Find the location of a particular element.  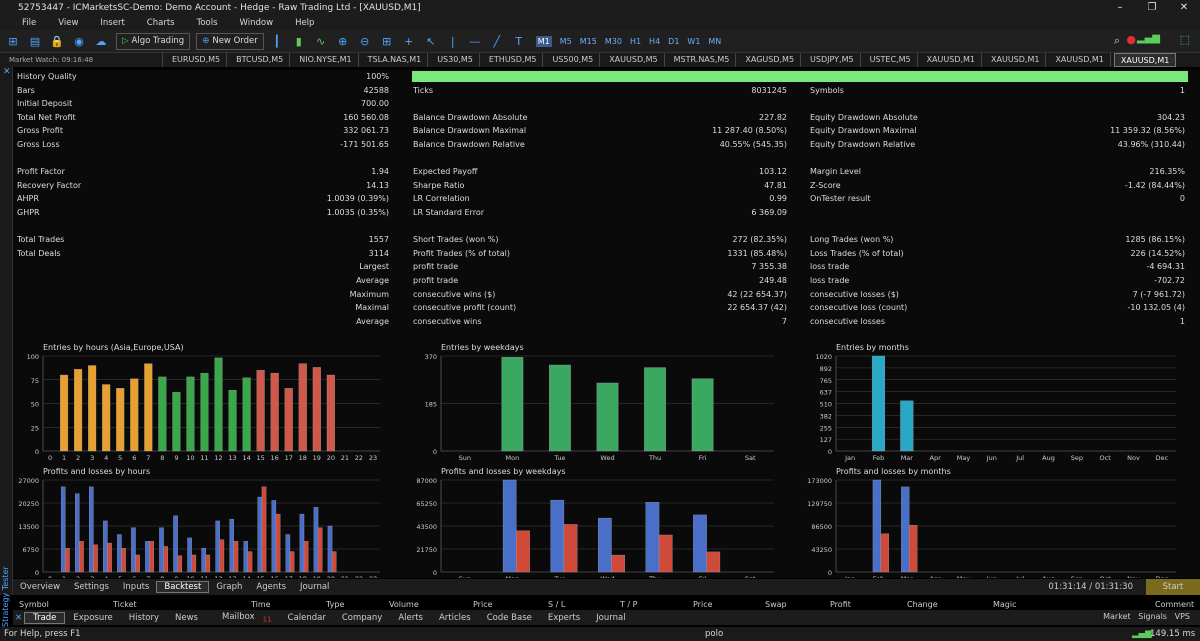

vline-icon: | is located at coordinates (453, 41).